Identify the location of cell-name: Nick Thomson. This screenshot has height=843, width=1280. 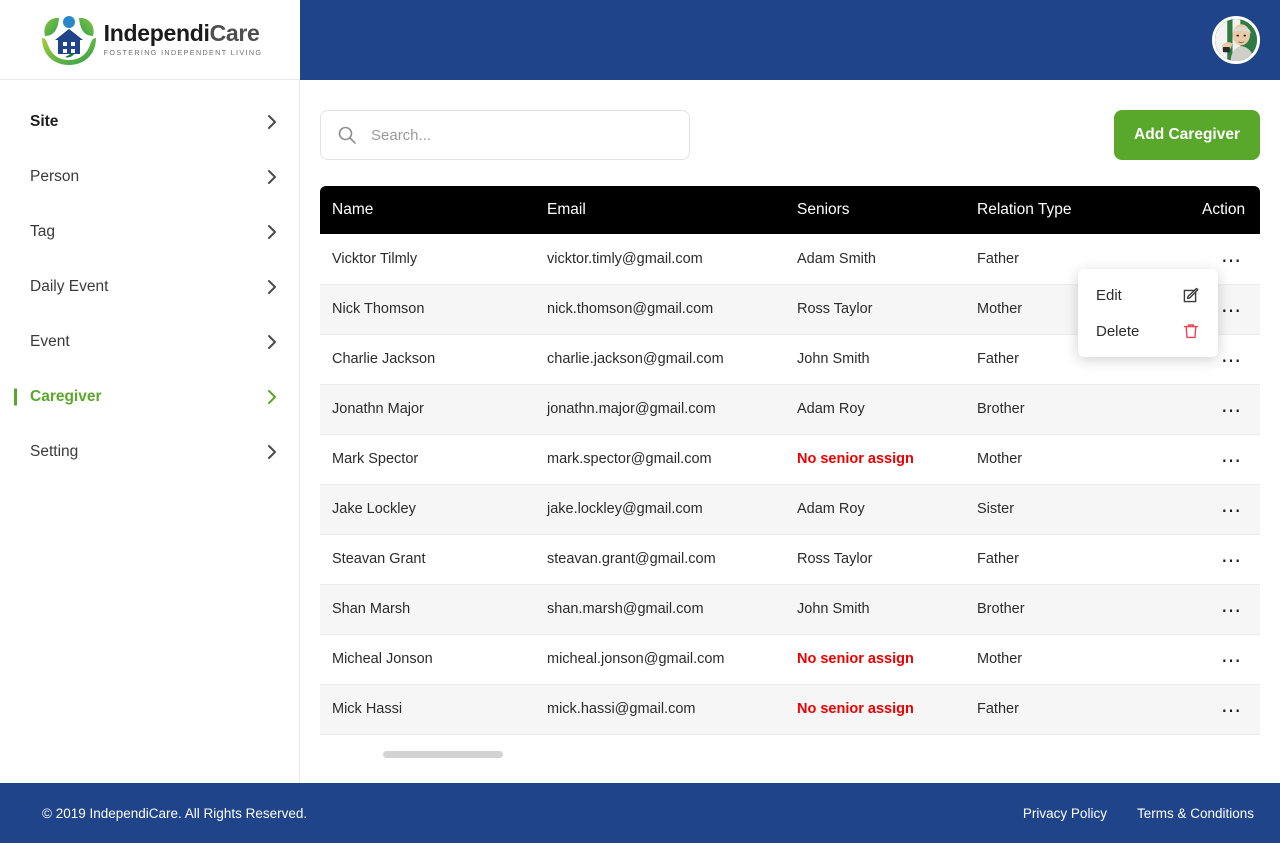
(427, 309).